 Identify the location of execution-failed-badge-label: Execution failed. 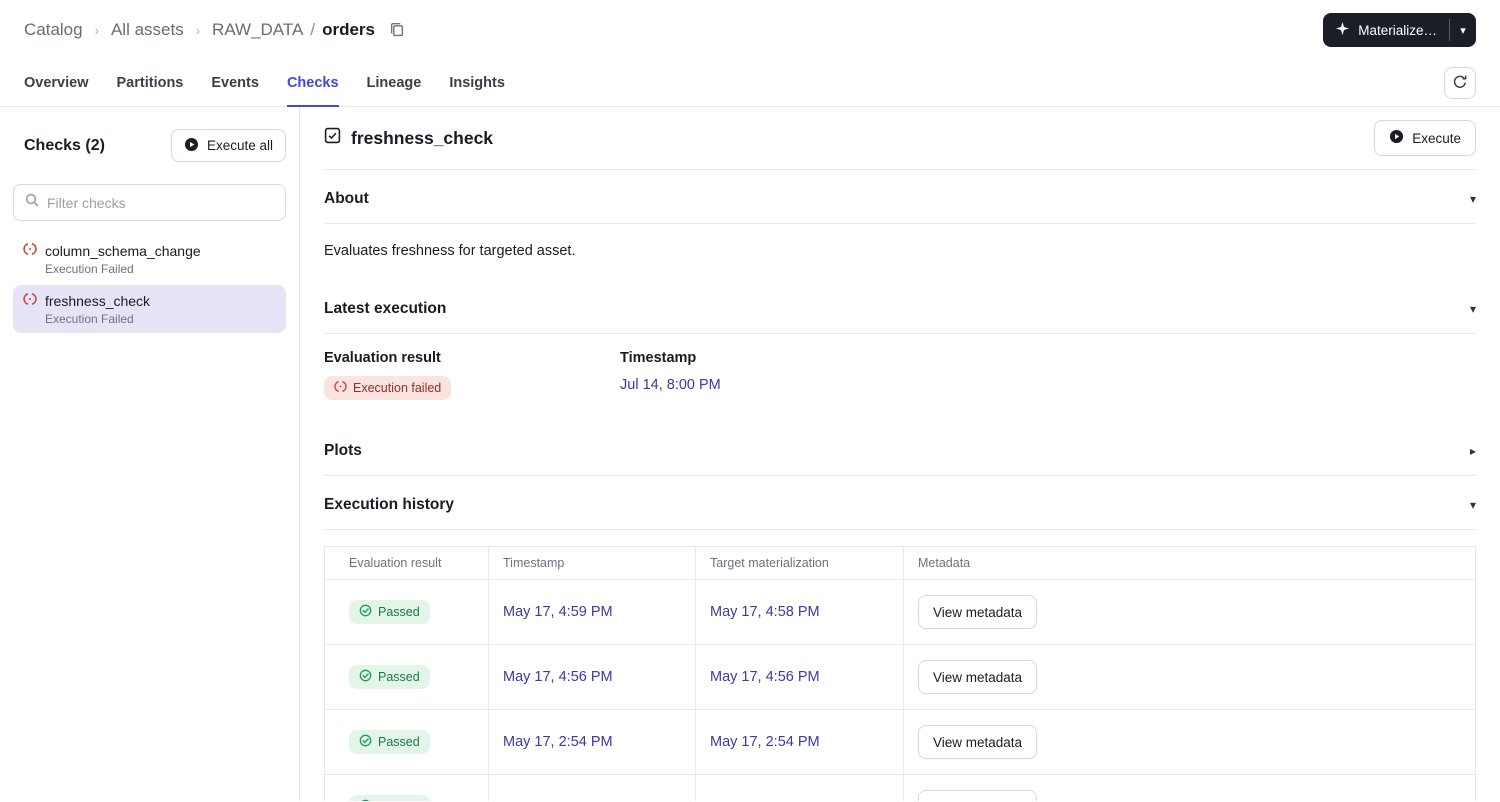
(397, 388).